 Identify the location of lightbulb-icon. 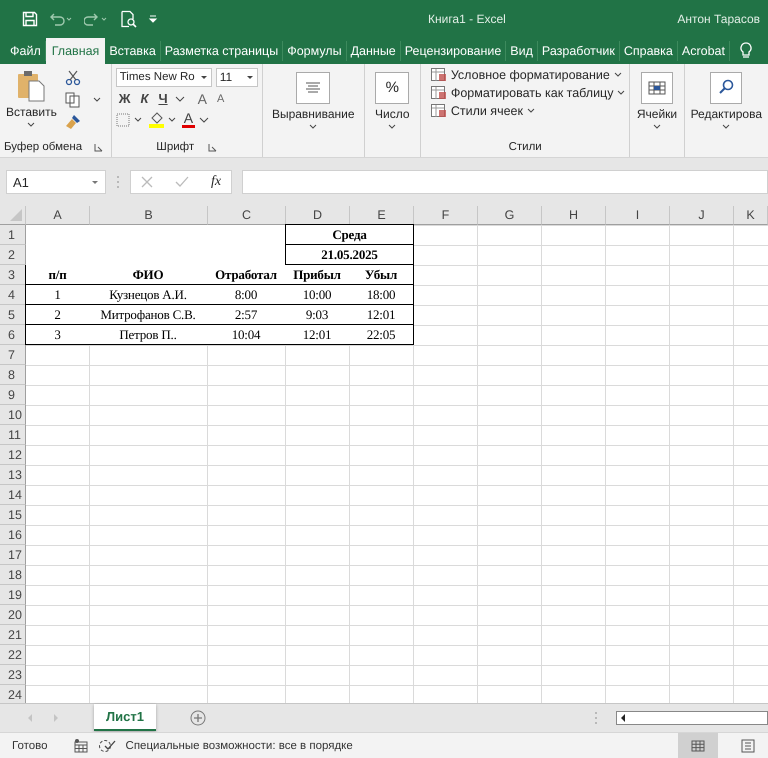
(746, 51).